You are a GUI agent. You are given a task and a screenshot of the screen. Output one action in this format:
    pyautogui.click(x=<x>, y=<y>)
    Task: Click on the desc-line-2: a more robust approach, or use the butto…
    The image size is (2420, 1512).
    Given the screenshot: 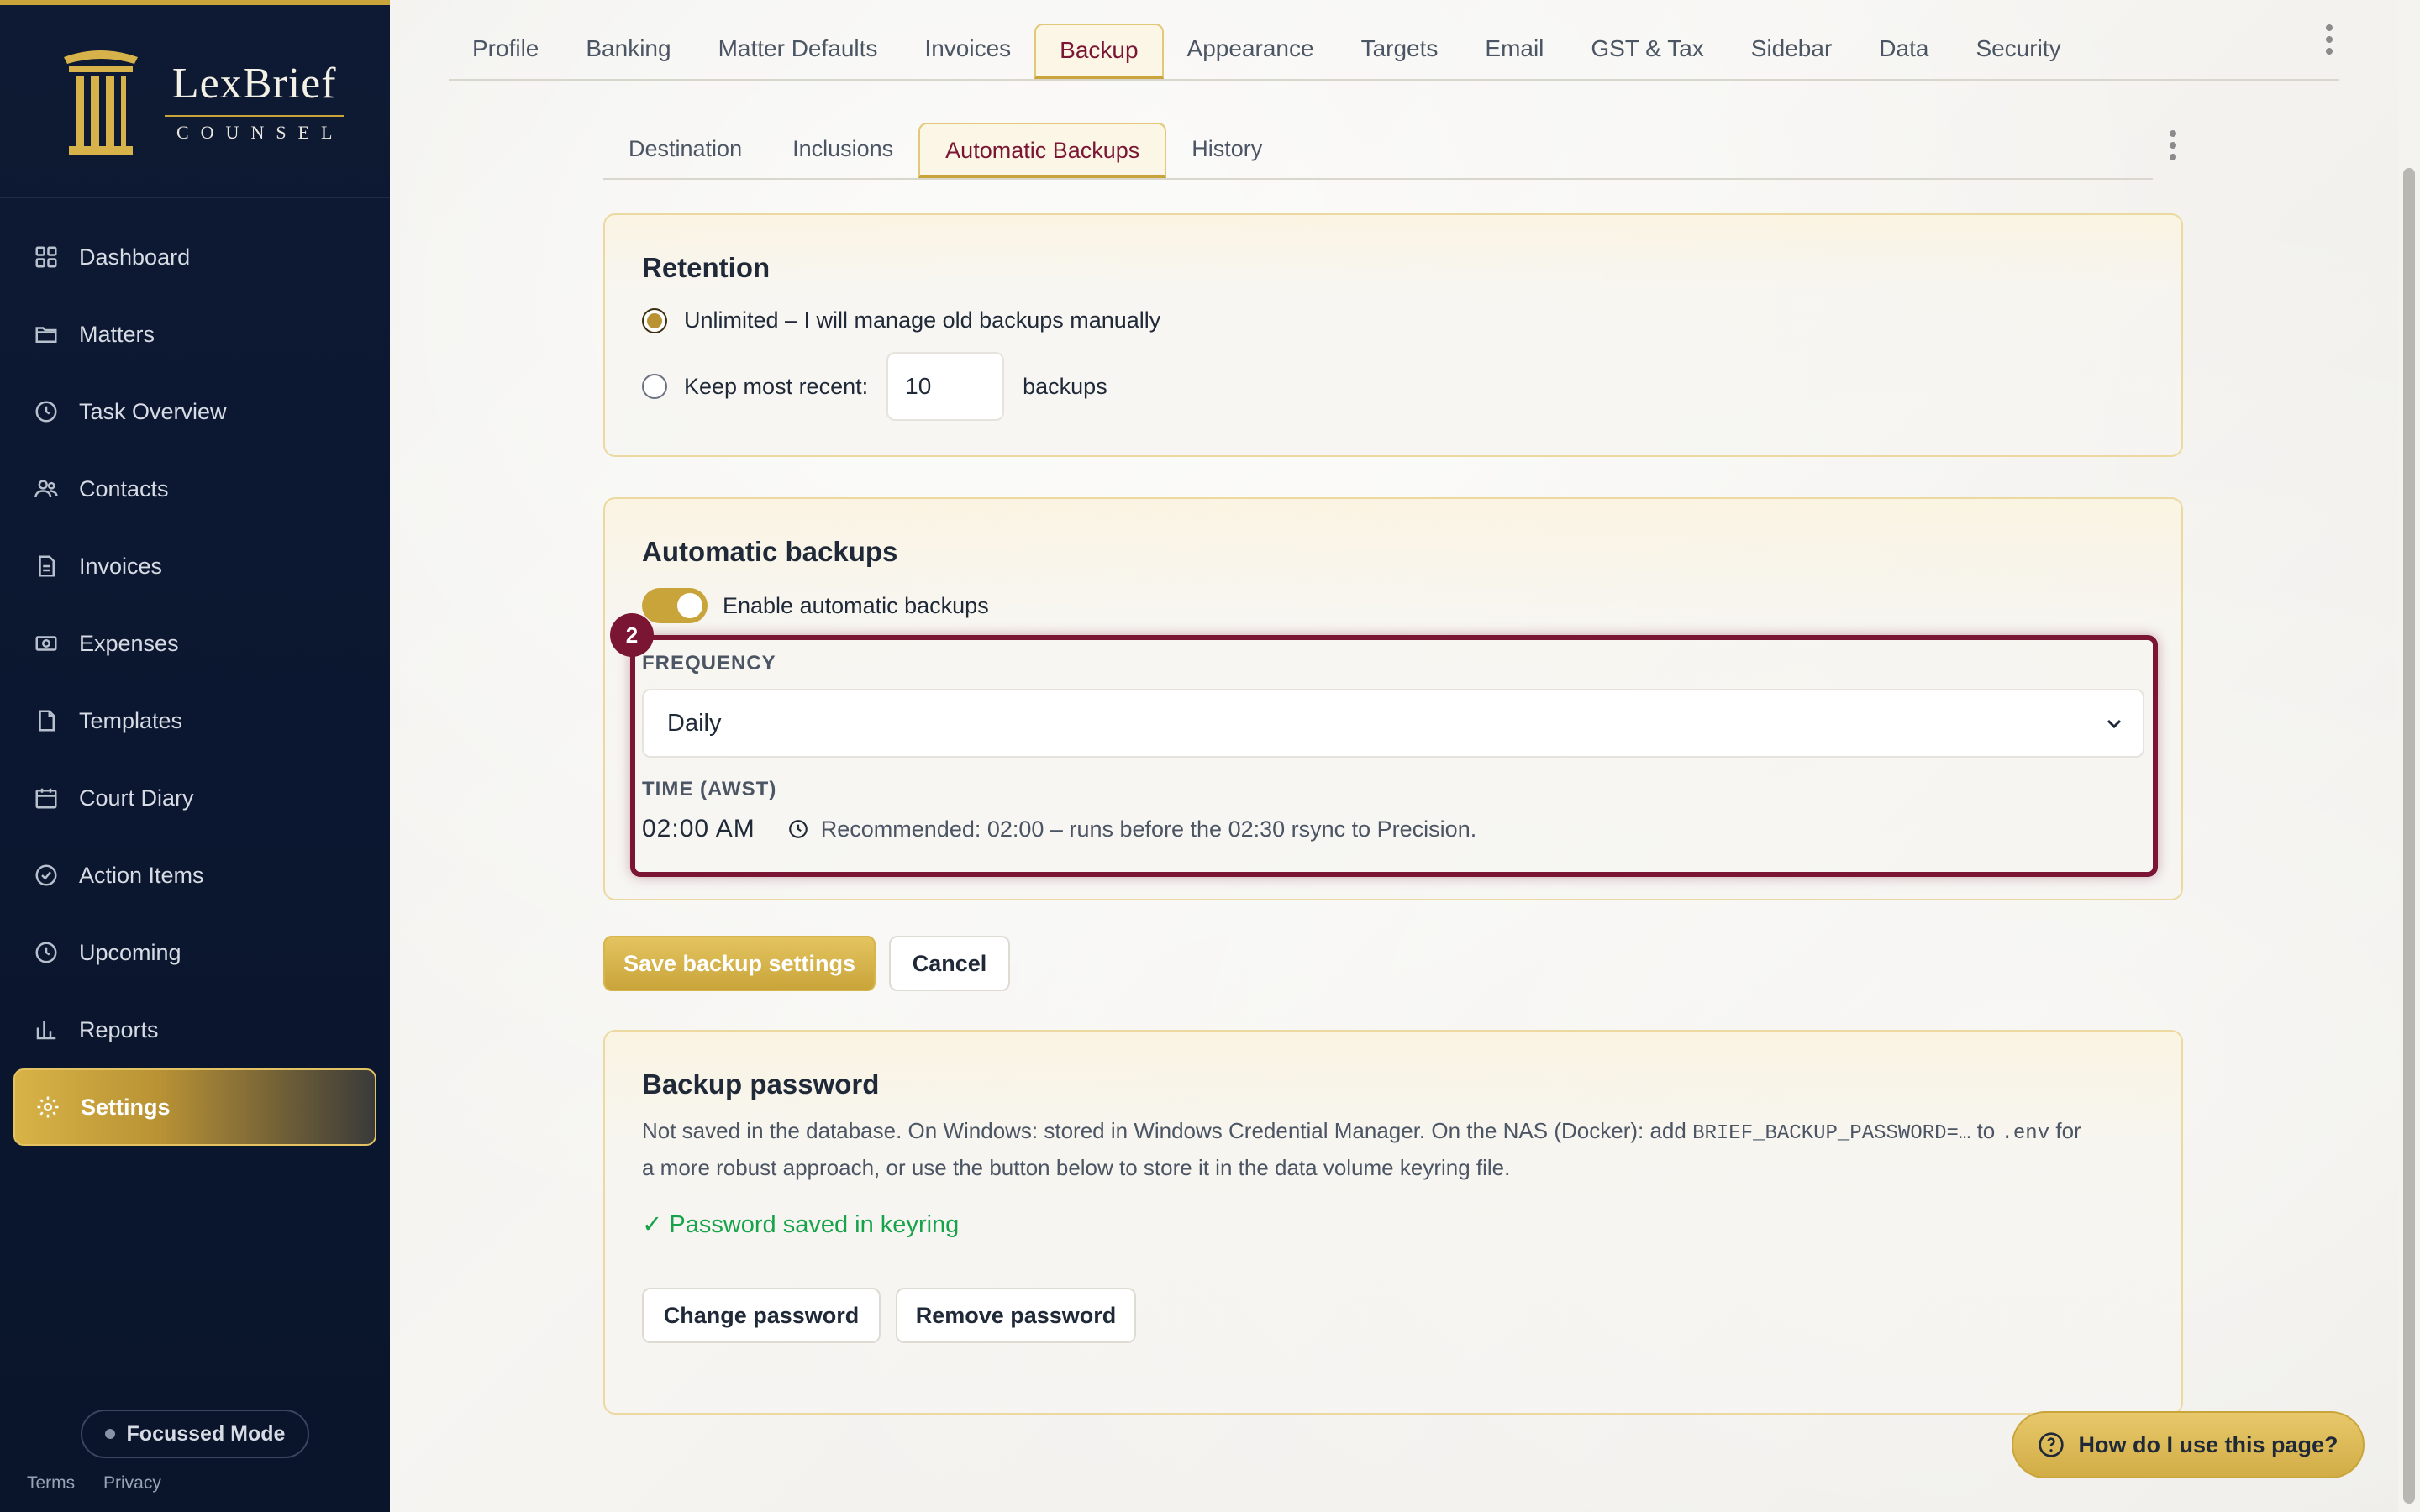 What is the action you would take?
    pyautogui.click(x=1076, y=1167)
    